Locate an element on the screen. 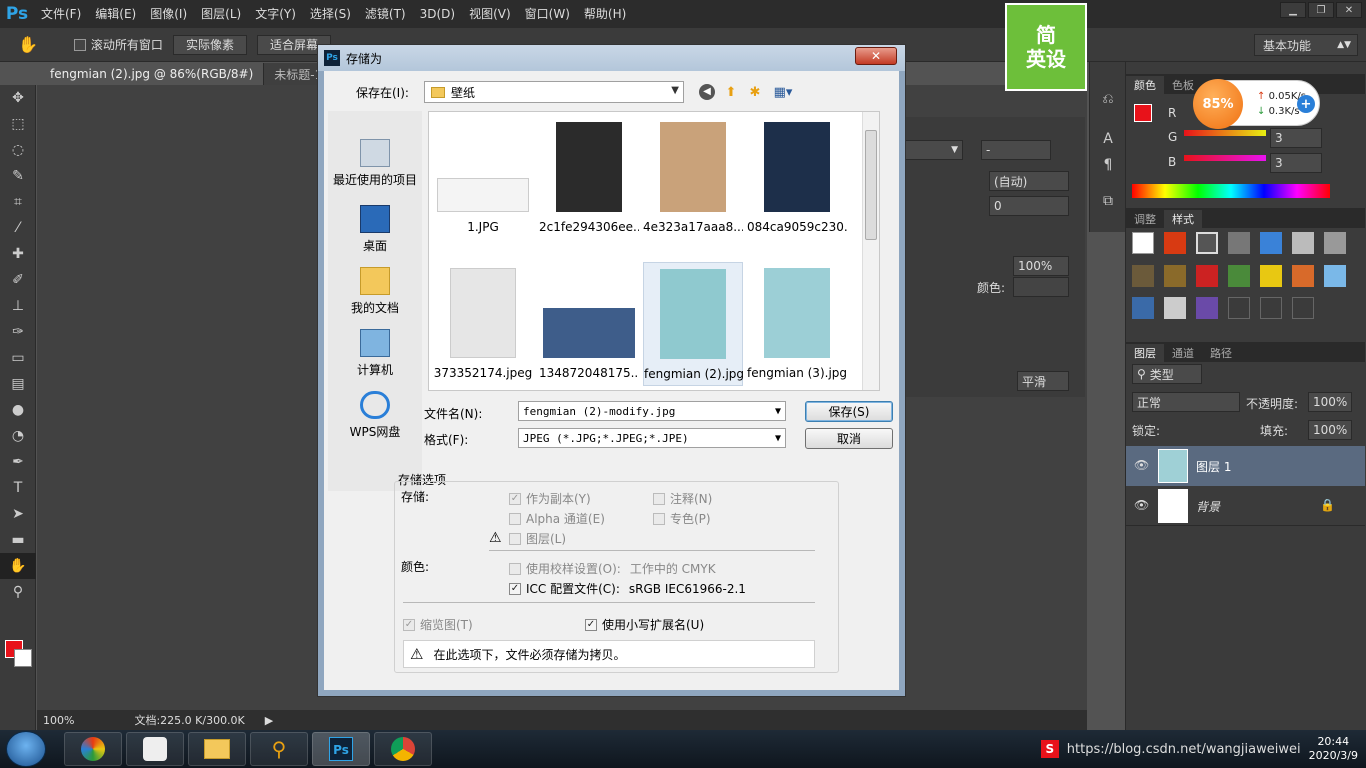  place-documents: 我的文档 is located at coordinates (375, 291).